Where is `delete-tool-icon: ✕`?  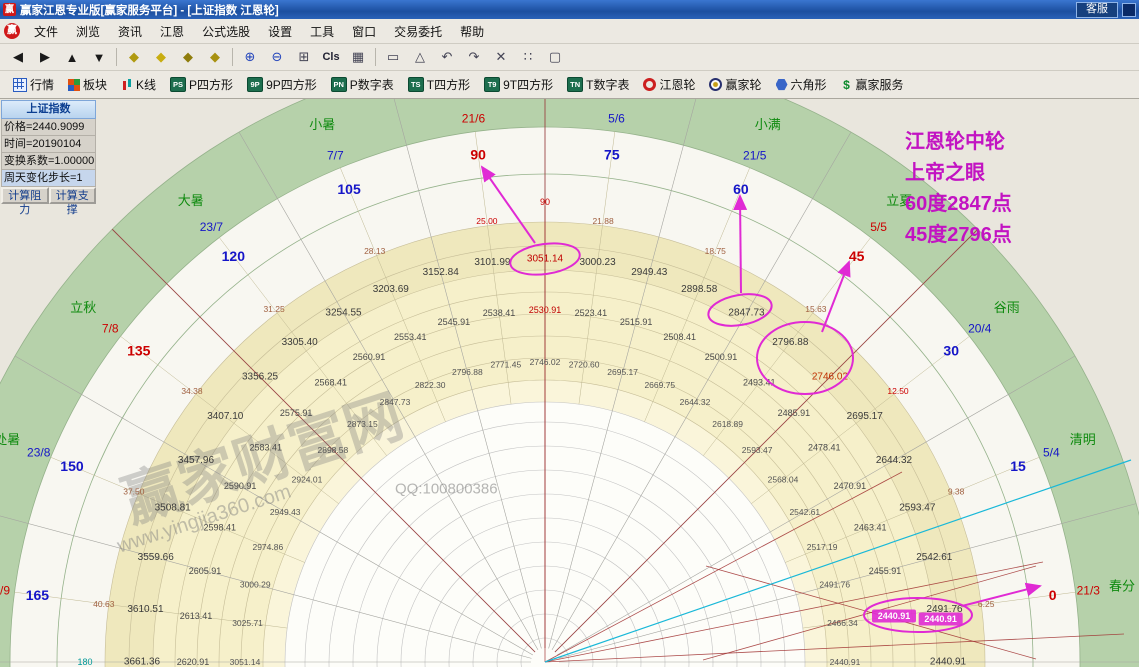 delete-tool-icon: ✕ is located at coordinates (501, 57).